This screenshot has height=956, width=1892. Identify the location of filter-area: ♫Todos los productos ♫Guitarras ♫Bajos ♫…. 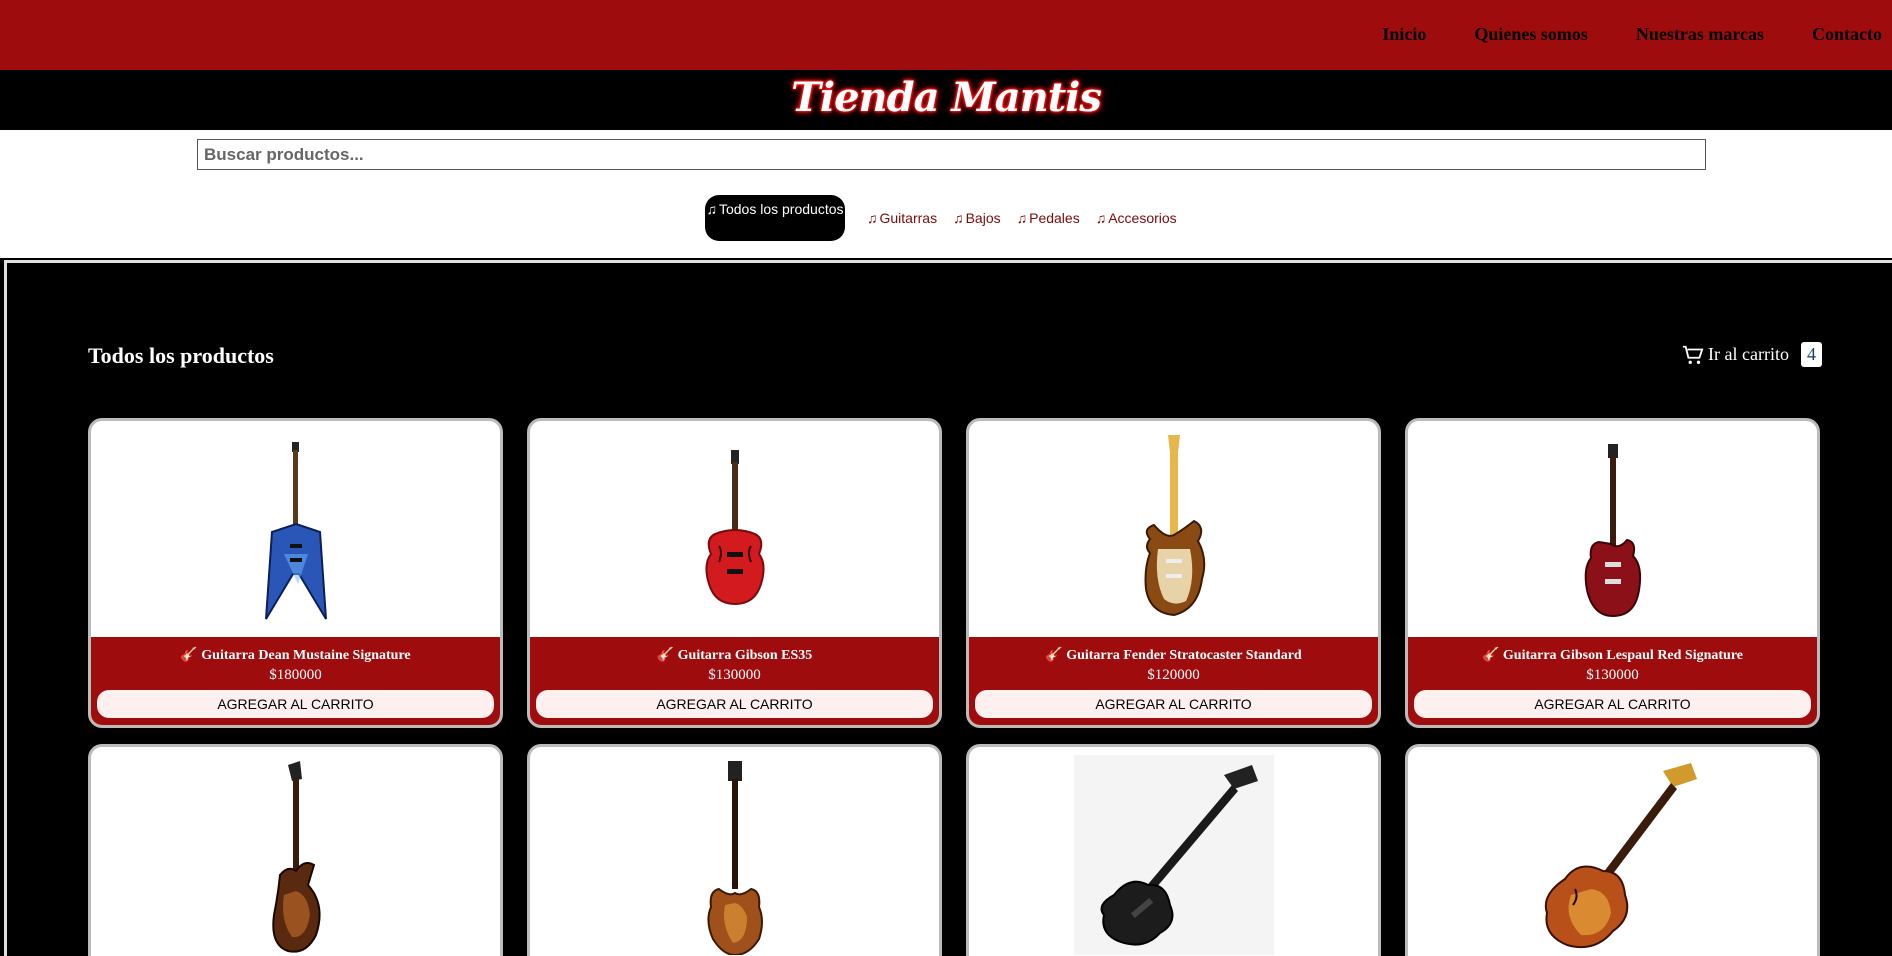
(946, 194).